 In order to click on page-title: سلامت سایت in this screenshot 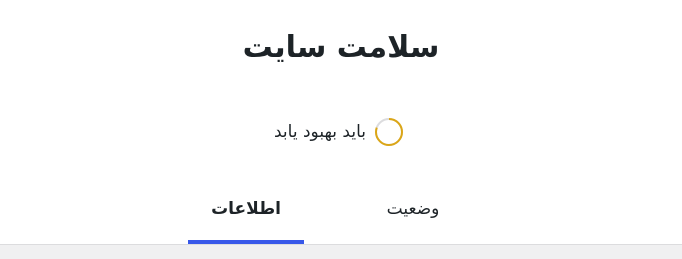, I will do `click(341, 47)`.